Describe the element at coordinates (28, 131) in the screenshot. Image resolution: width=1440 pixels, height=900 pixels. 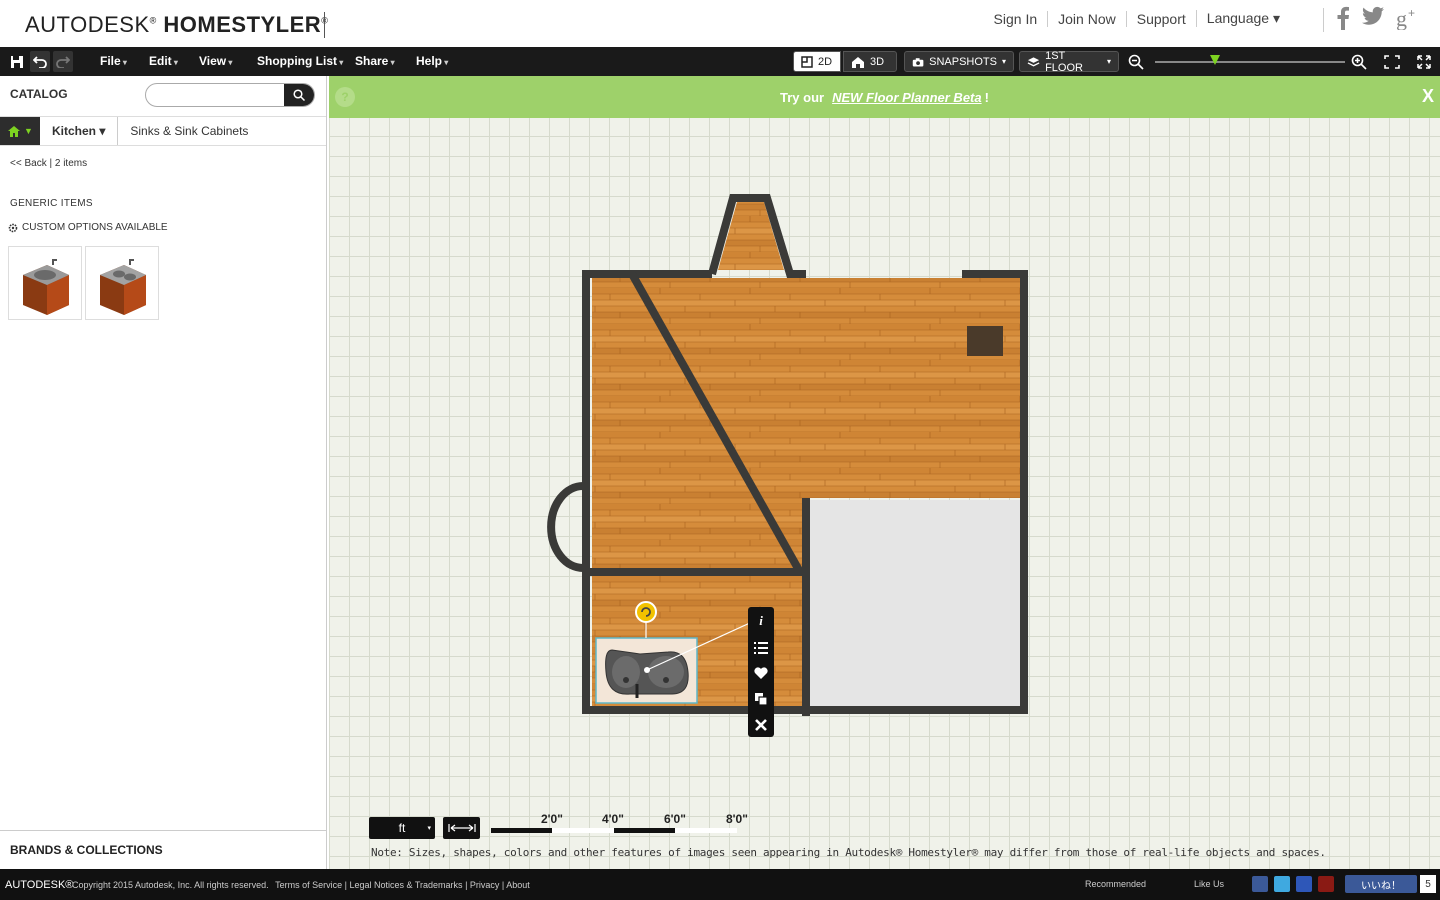
I see `chevron-down-icon: ▼` at that location.